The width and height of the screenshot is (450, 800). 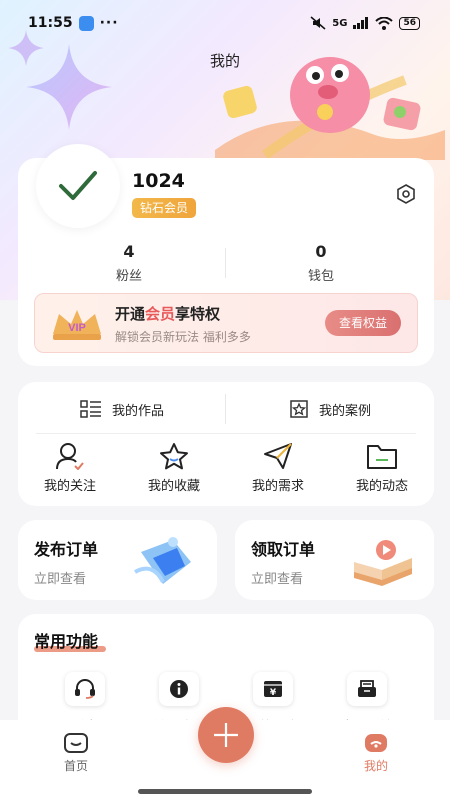 I want to click on fans-count: 4, so click(x=129, y=251).